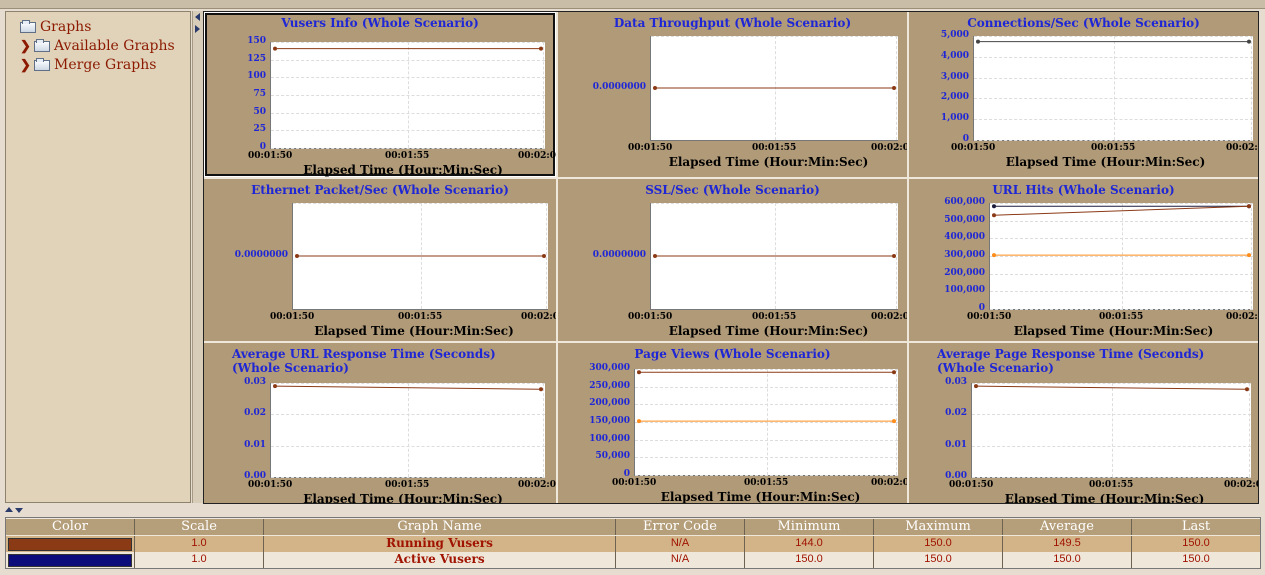 This screenshot has height=575, width=1265. I want to click on vertical-splitter, so click(197, 257).